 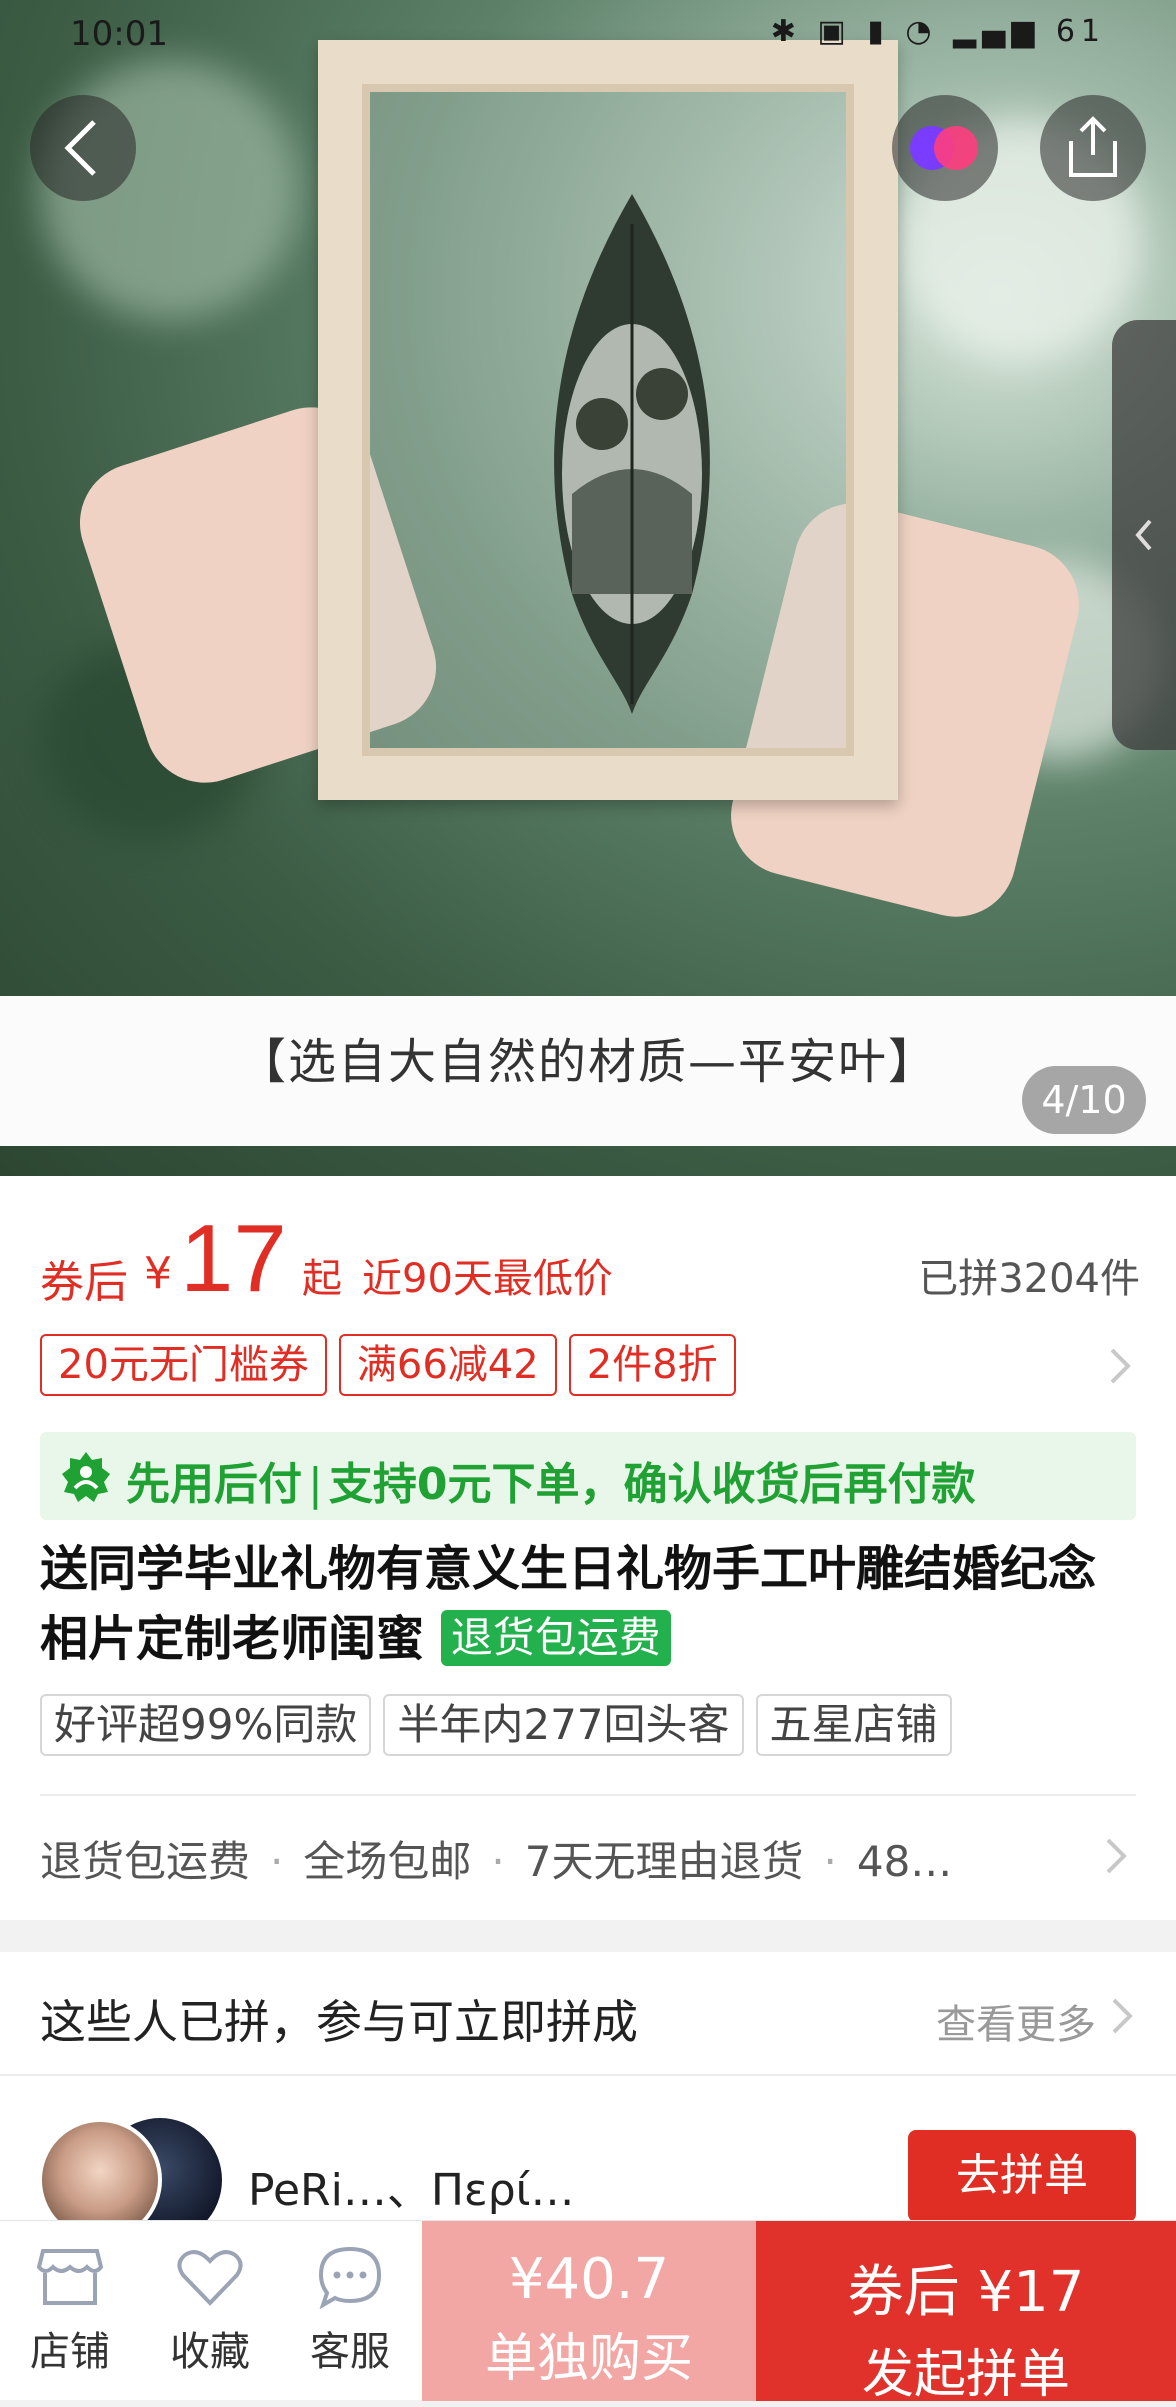 I want to click on status-time: 10:01, so click(x=119, y=34).